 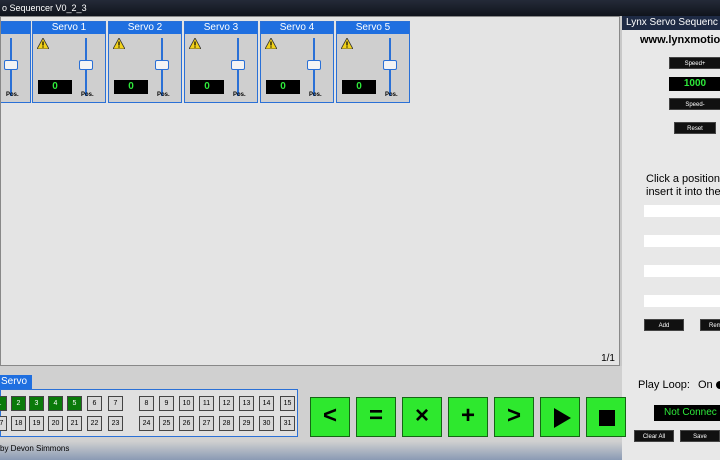 I want to click on instruction-line-1: Click a position r, so click(x=683, y=179).